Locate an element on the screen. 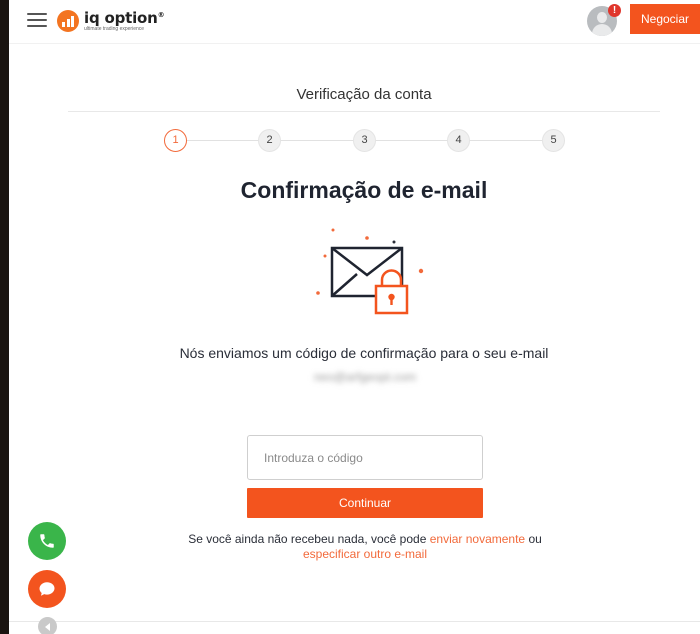  collapse-button is located at coordinates (47, 625).